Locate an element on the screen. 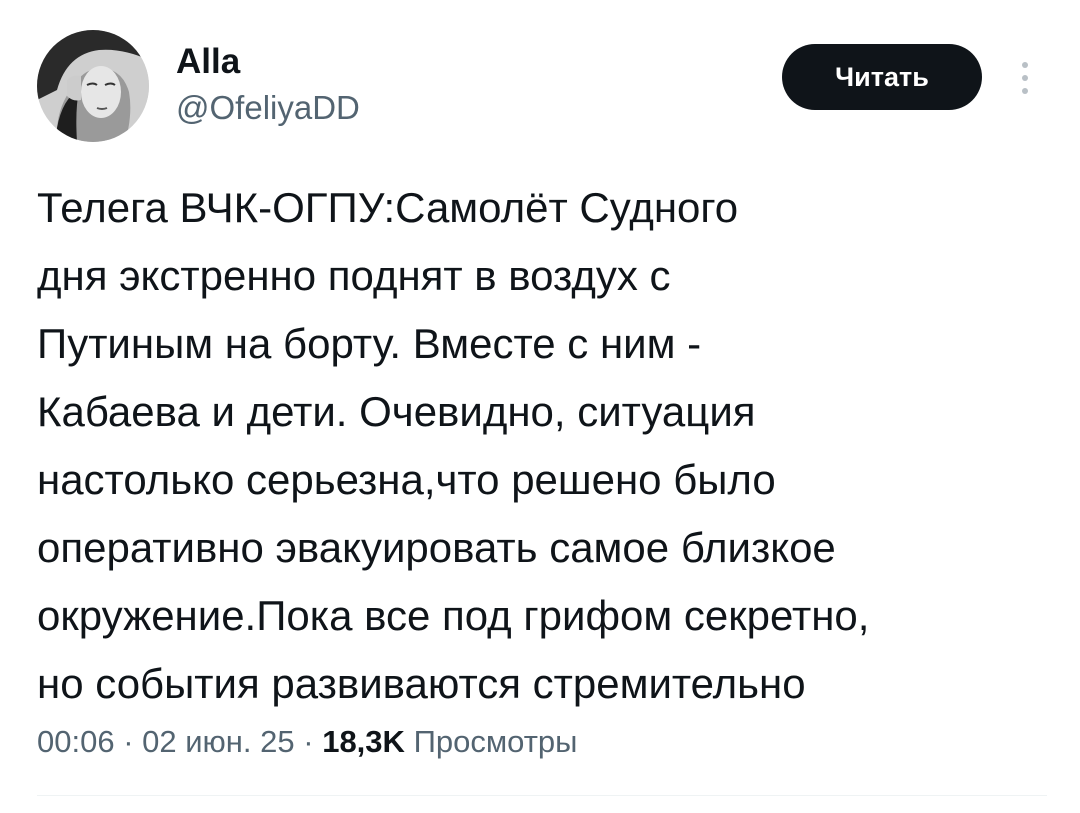 The width and height of the screenshot is (1080, 813). divider is located at coordinates (542, 795).